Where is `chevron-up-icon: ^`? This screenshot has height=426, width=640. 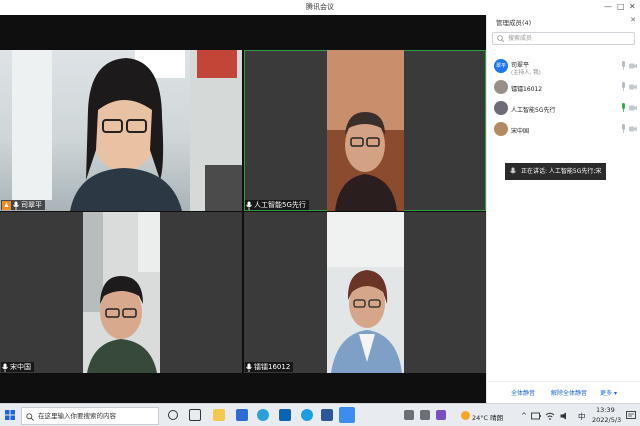
chevron-up-icon: ^ is located at coordinates (524, 416).